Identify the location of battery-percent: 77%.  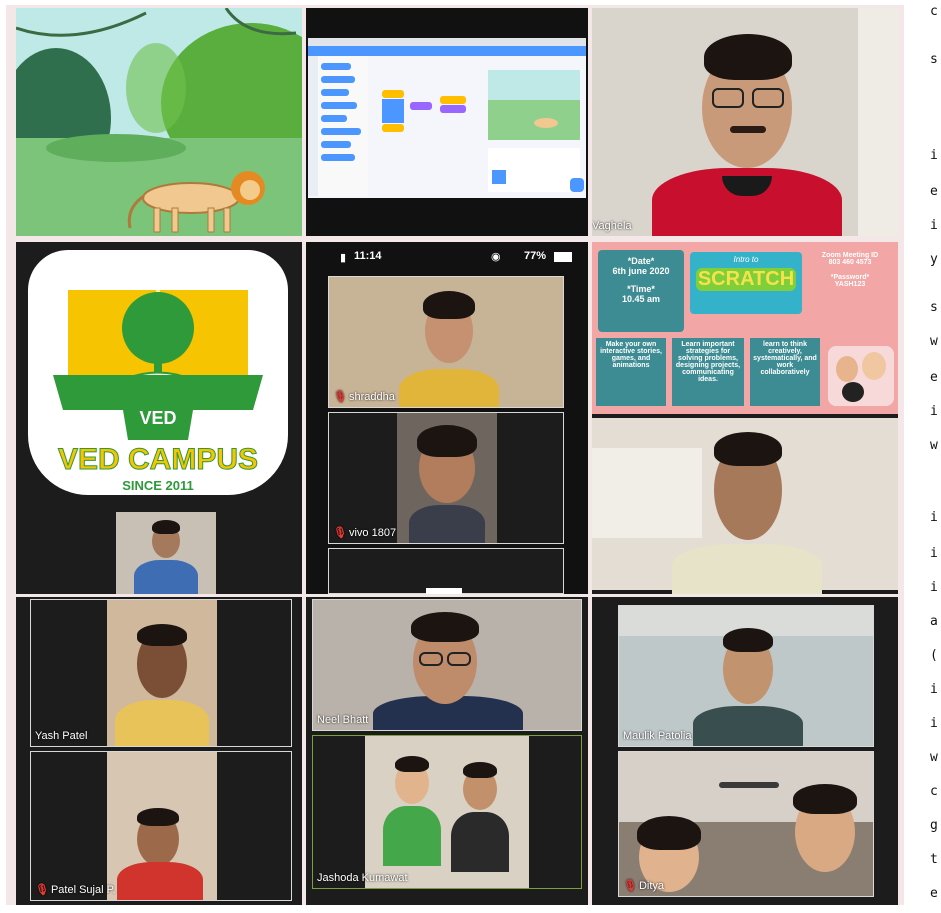
(535, 256).